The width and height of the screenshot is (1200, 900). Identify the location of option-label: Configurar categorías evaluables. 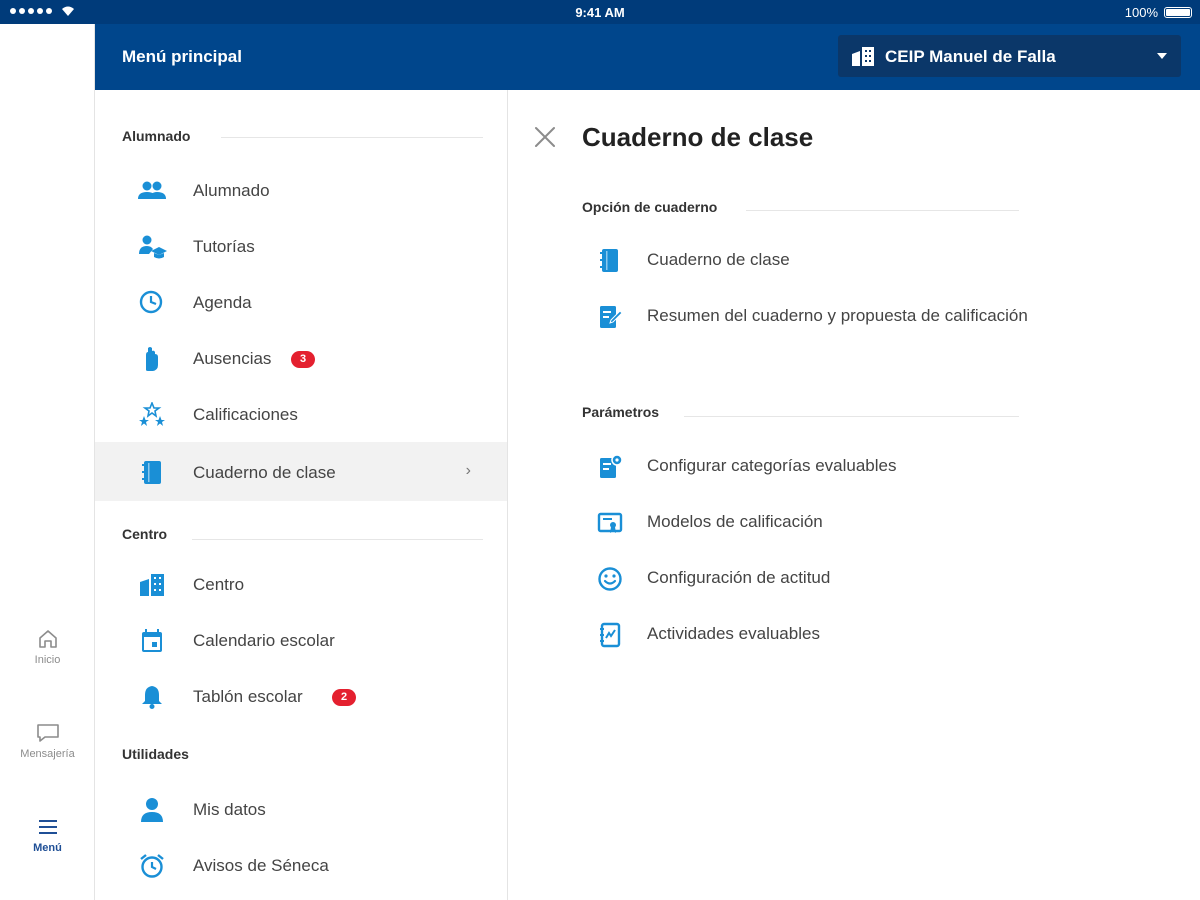
(772, 465).